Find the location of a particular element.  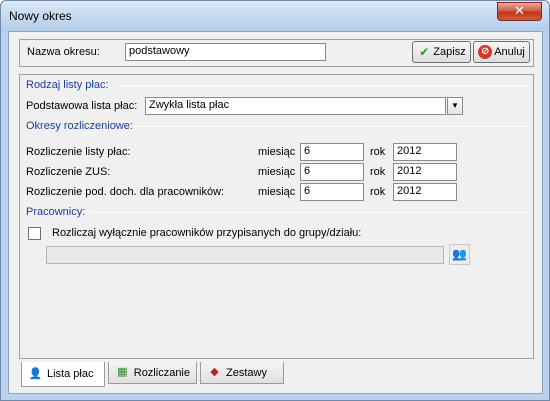

cancel-button: ⊘ Anuluj is located at coordinates (501, 52).